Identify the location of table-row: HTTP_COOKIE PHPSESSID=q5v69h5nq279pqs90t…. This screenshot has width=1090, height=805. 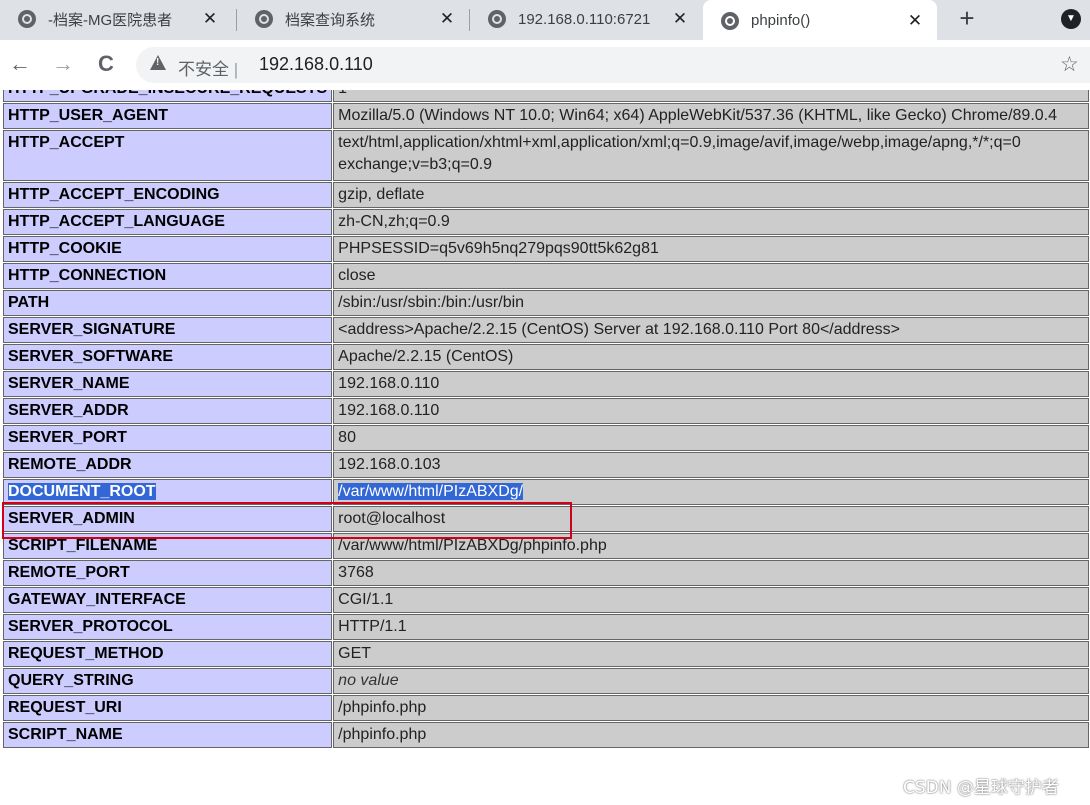
(546, 249).